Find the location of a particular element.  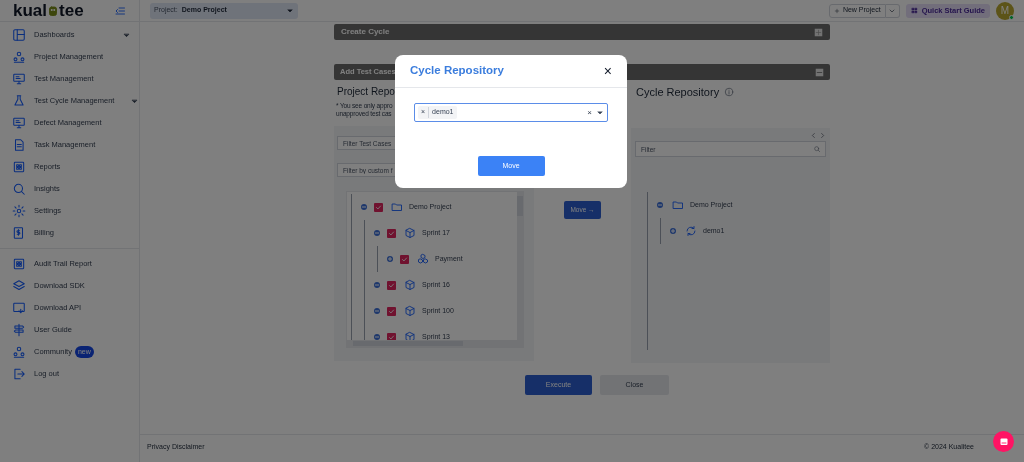

modal-title: Cycle Repository is located at coordinates (457, 71).